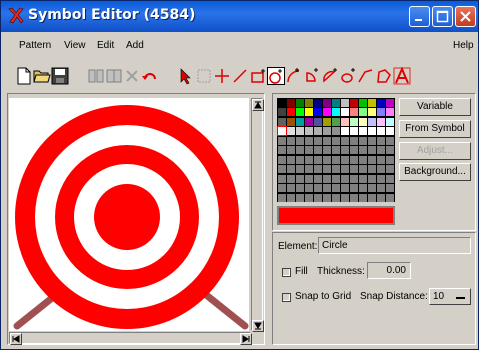 The width and height of the screenshot is (479, 350). Describe the element at coordinates (130, 338) in the screenshot. I see `horizontal-scrollbar` at that location.